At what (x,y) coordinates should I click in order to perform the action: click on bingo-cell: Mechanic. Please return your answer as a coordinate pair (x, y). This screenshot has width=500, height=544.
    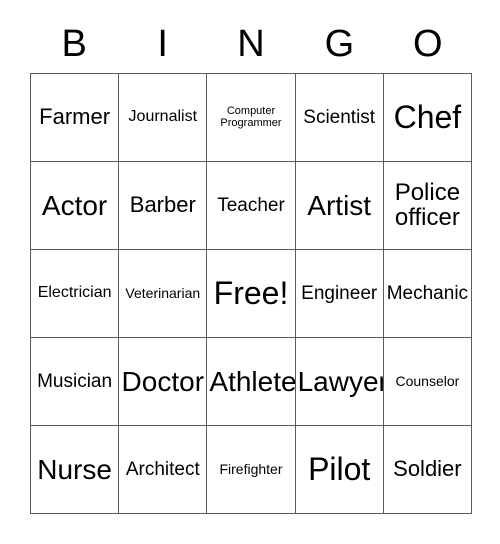
    Looking at the image, I should click on (427, 294).